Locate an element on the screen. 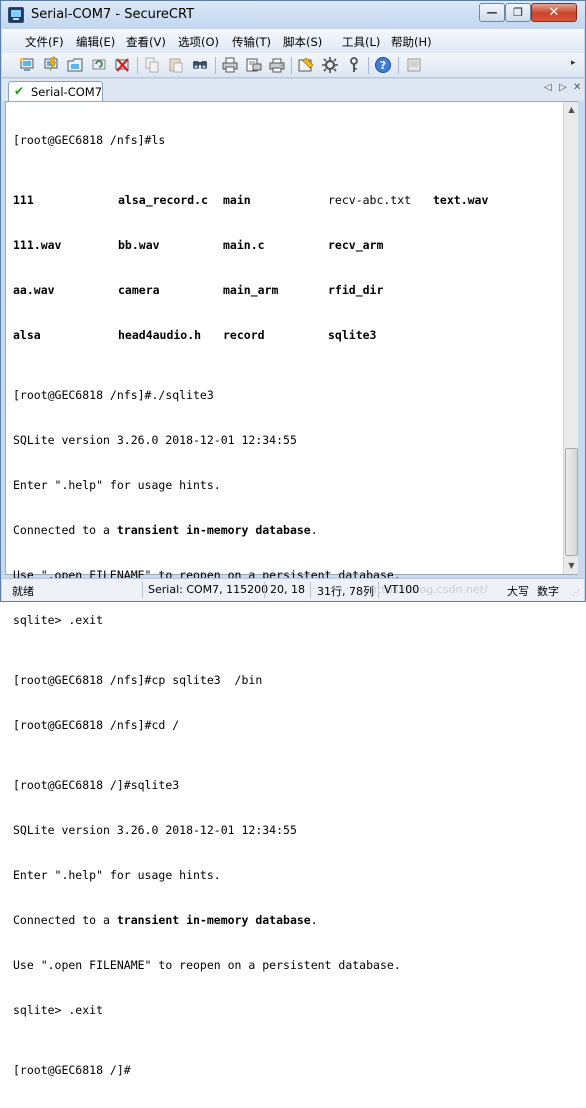 The height and width of the screenshot is (1108, 586). connect-tab-icon is located at coordinates (75, 65).